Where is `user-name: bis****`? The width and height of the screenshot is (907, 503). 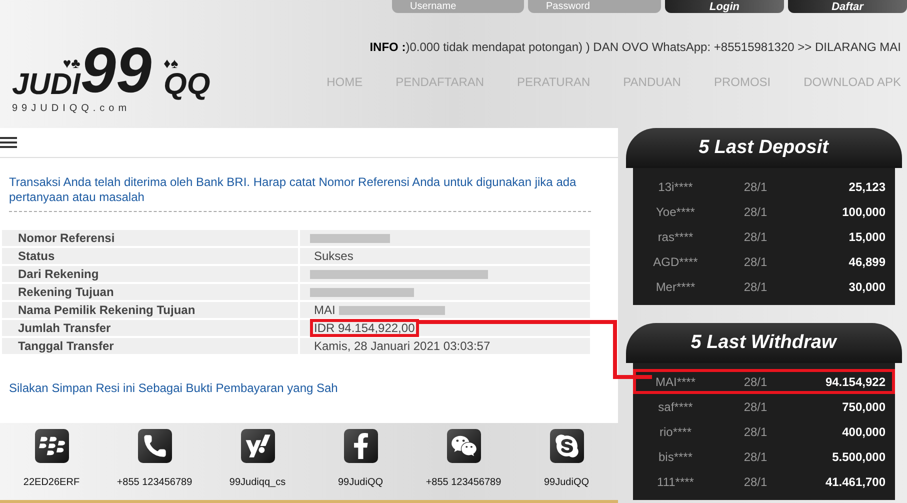 user-name: bis**** is located at coordinates (675, 457).